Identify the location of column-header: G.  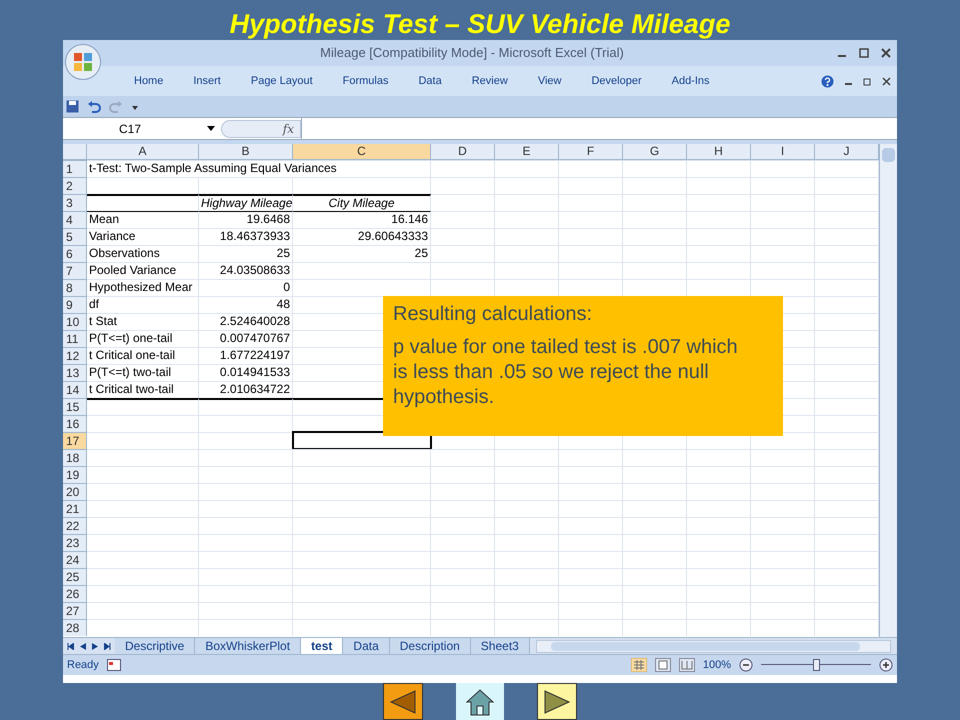
(655, 152).